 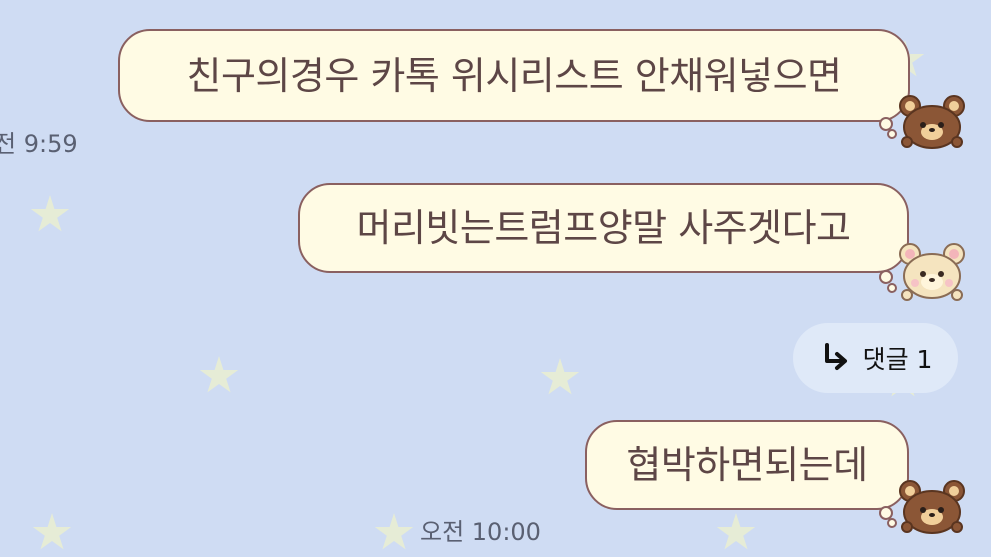 What do you see at coordinates (886, 277) in the screenshot?
I see `bubble-tail` at bounding box center [886, 277].